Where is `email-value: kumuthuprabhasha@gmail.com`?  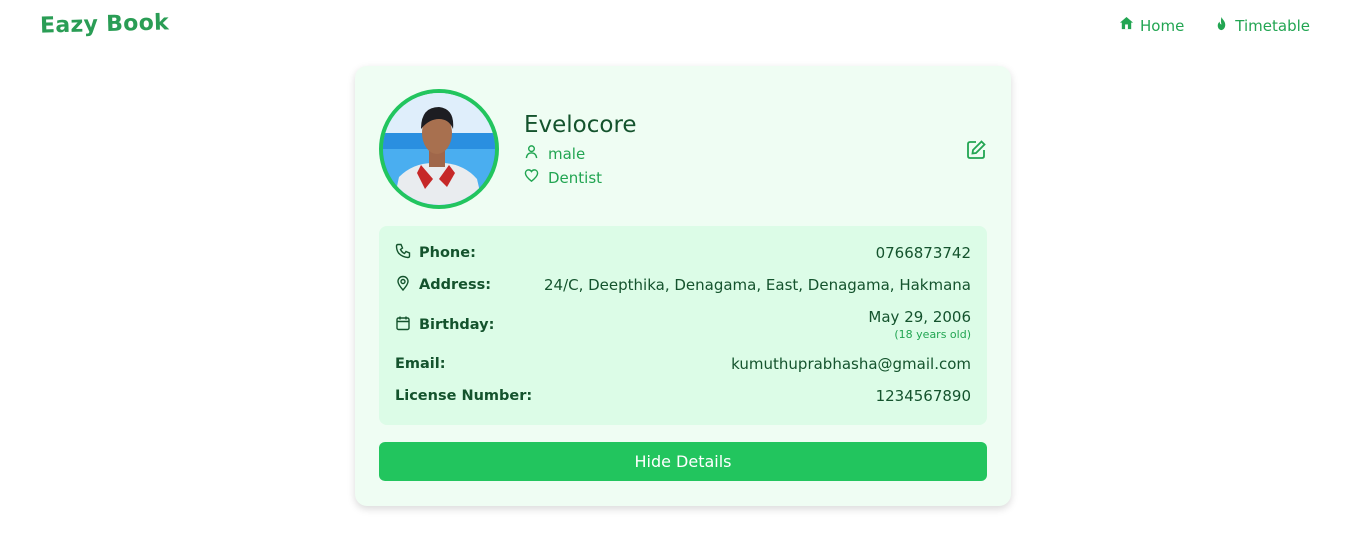 email-value: kumuthuprabhasha@gmail.com is located at coordinates (851, 364).